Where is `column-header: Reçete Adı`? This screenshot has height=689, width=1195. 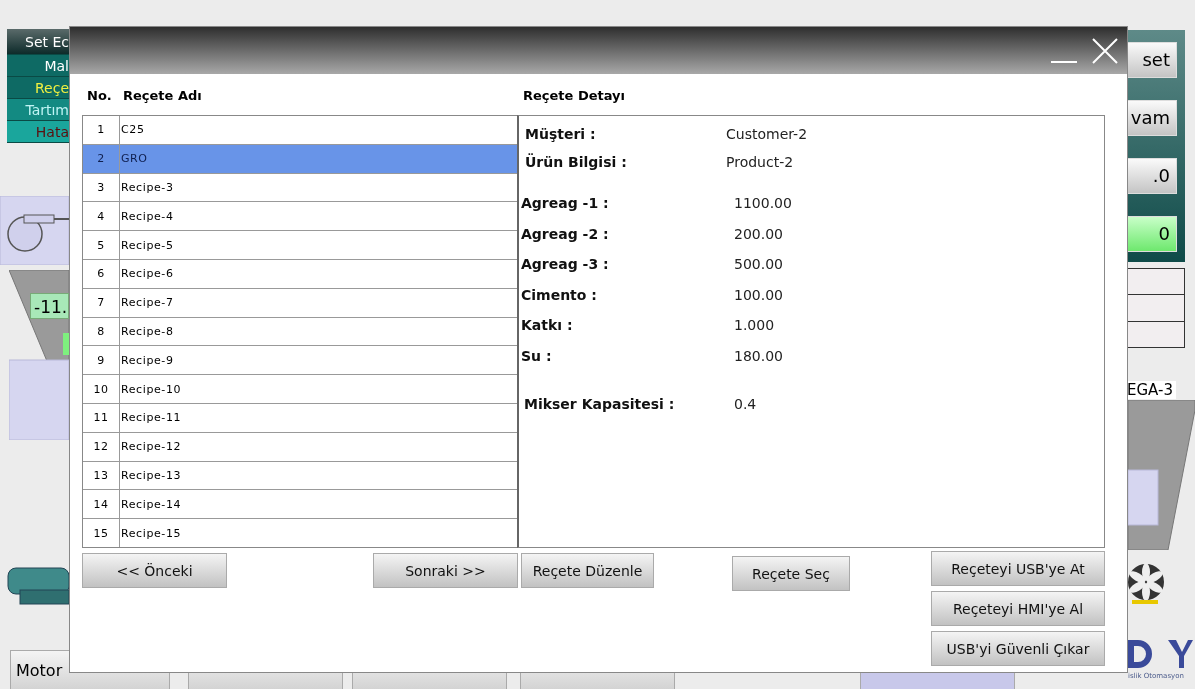 column-header: Reçete Adı is located at coordinates (163, 95).